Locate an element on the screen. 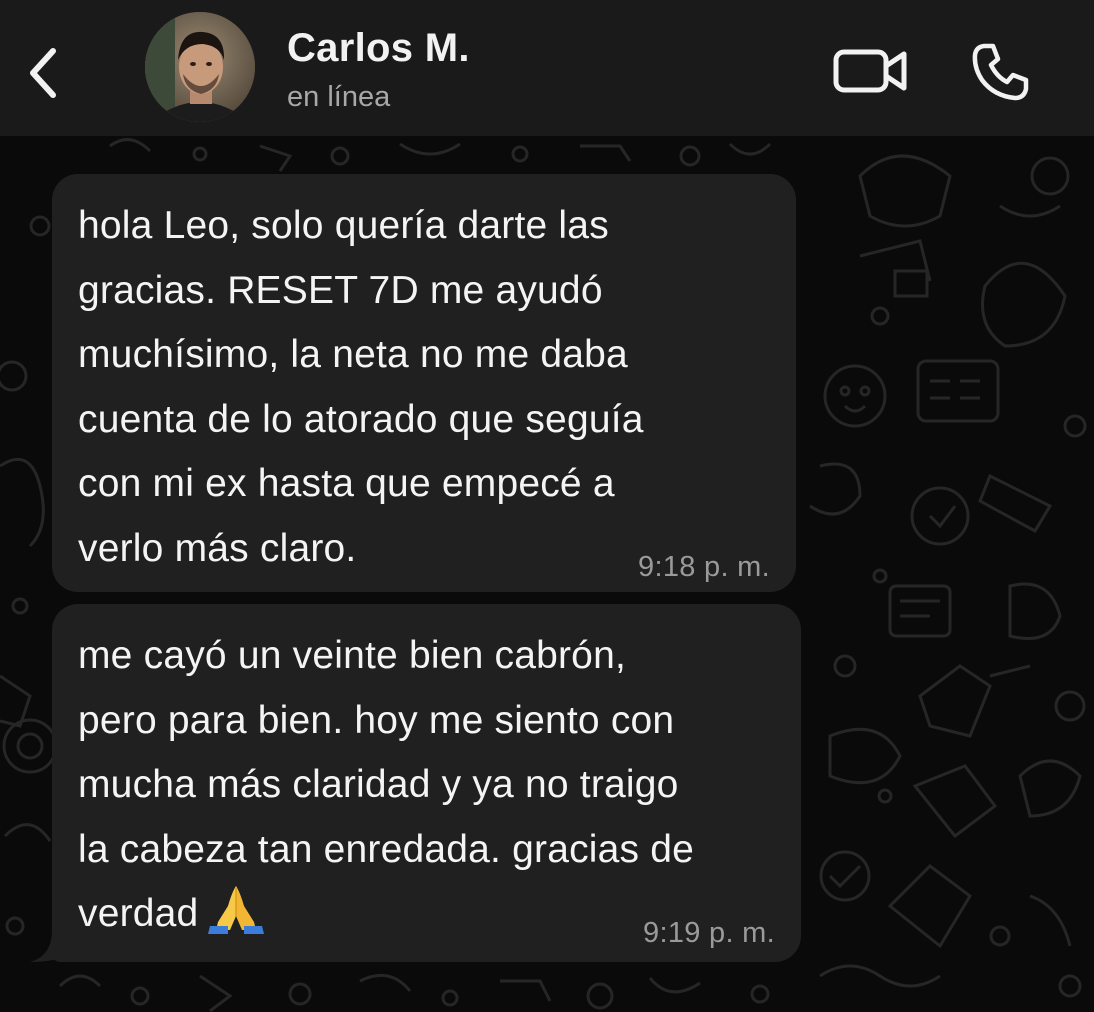  chat-header: Carlos M. en línea is located at coordinates (547, 68).